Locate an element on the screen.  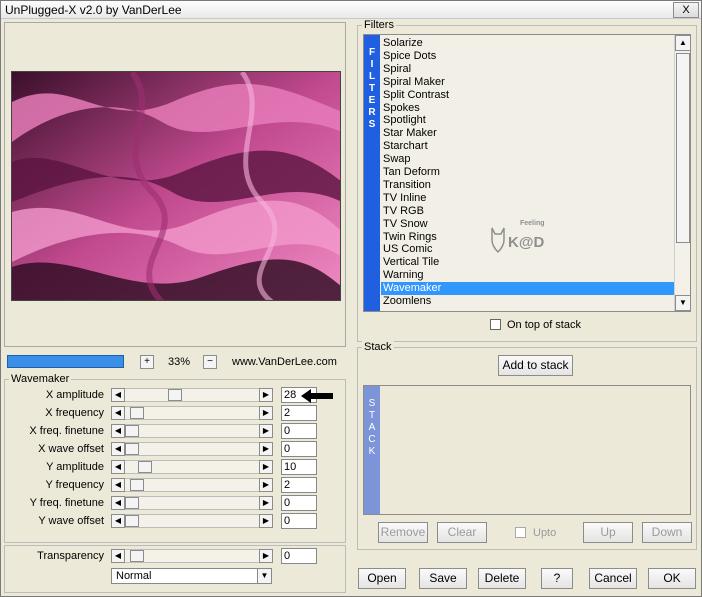
delete-button: Delete is located at coordinates (502, 578).